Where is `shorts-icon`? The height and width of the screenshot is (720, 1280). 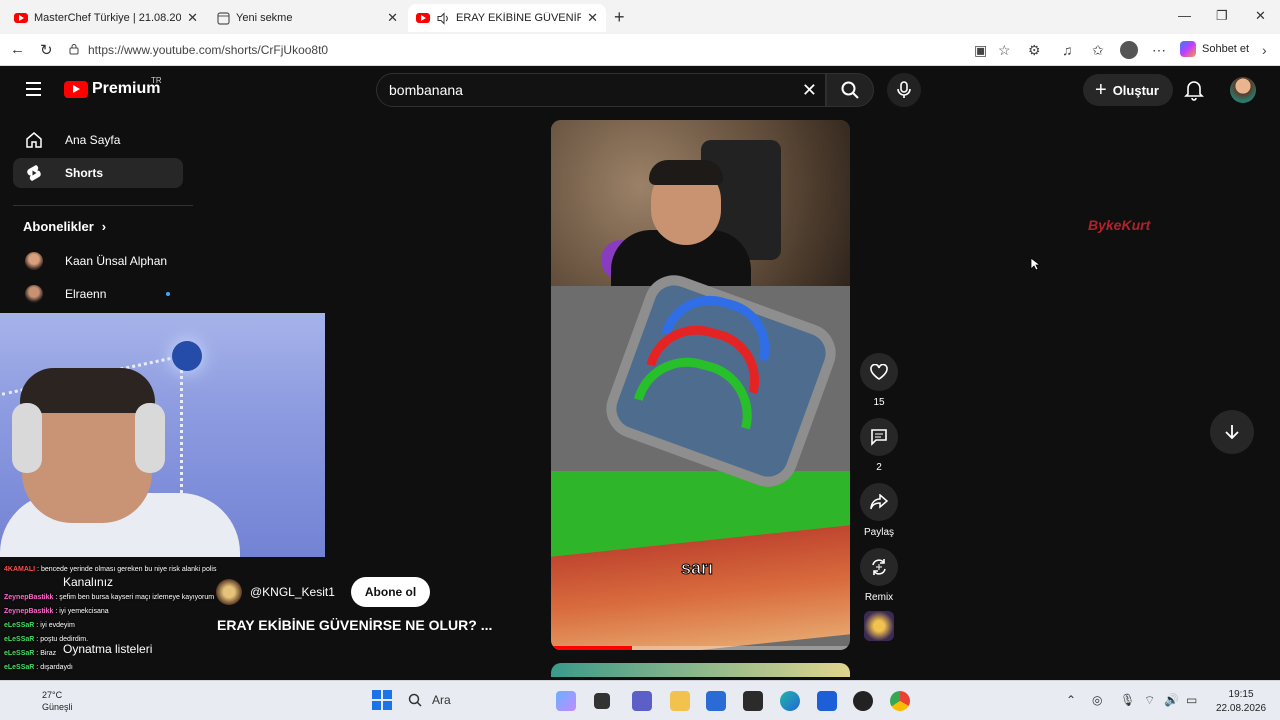
shorts-icon is located at coordinates (34, 173).